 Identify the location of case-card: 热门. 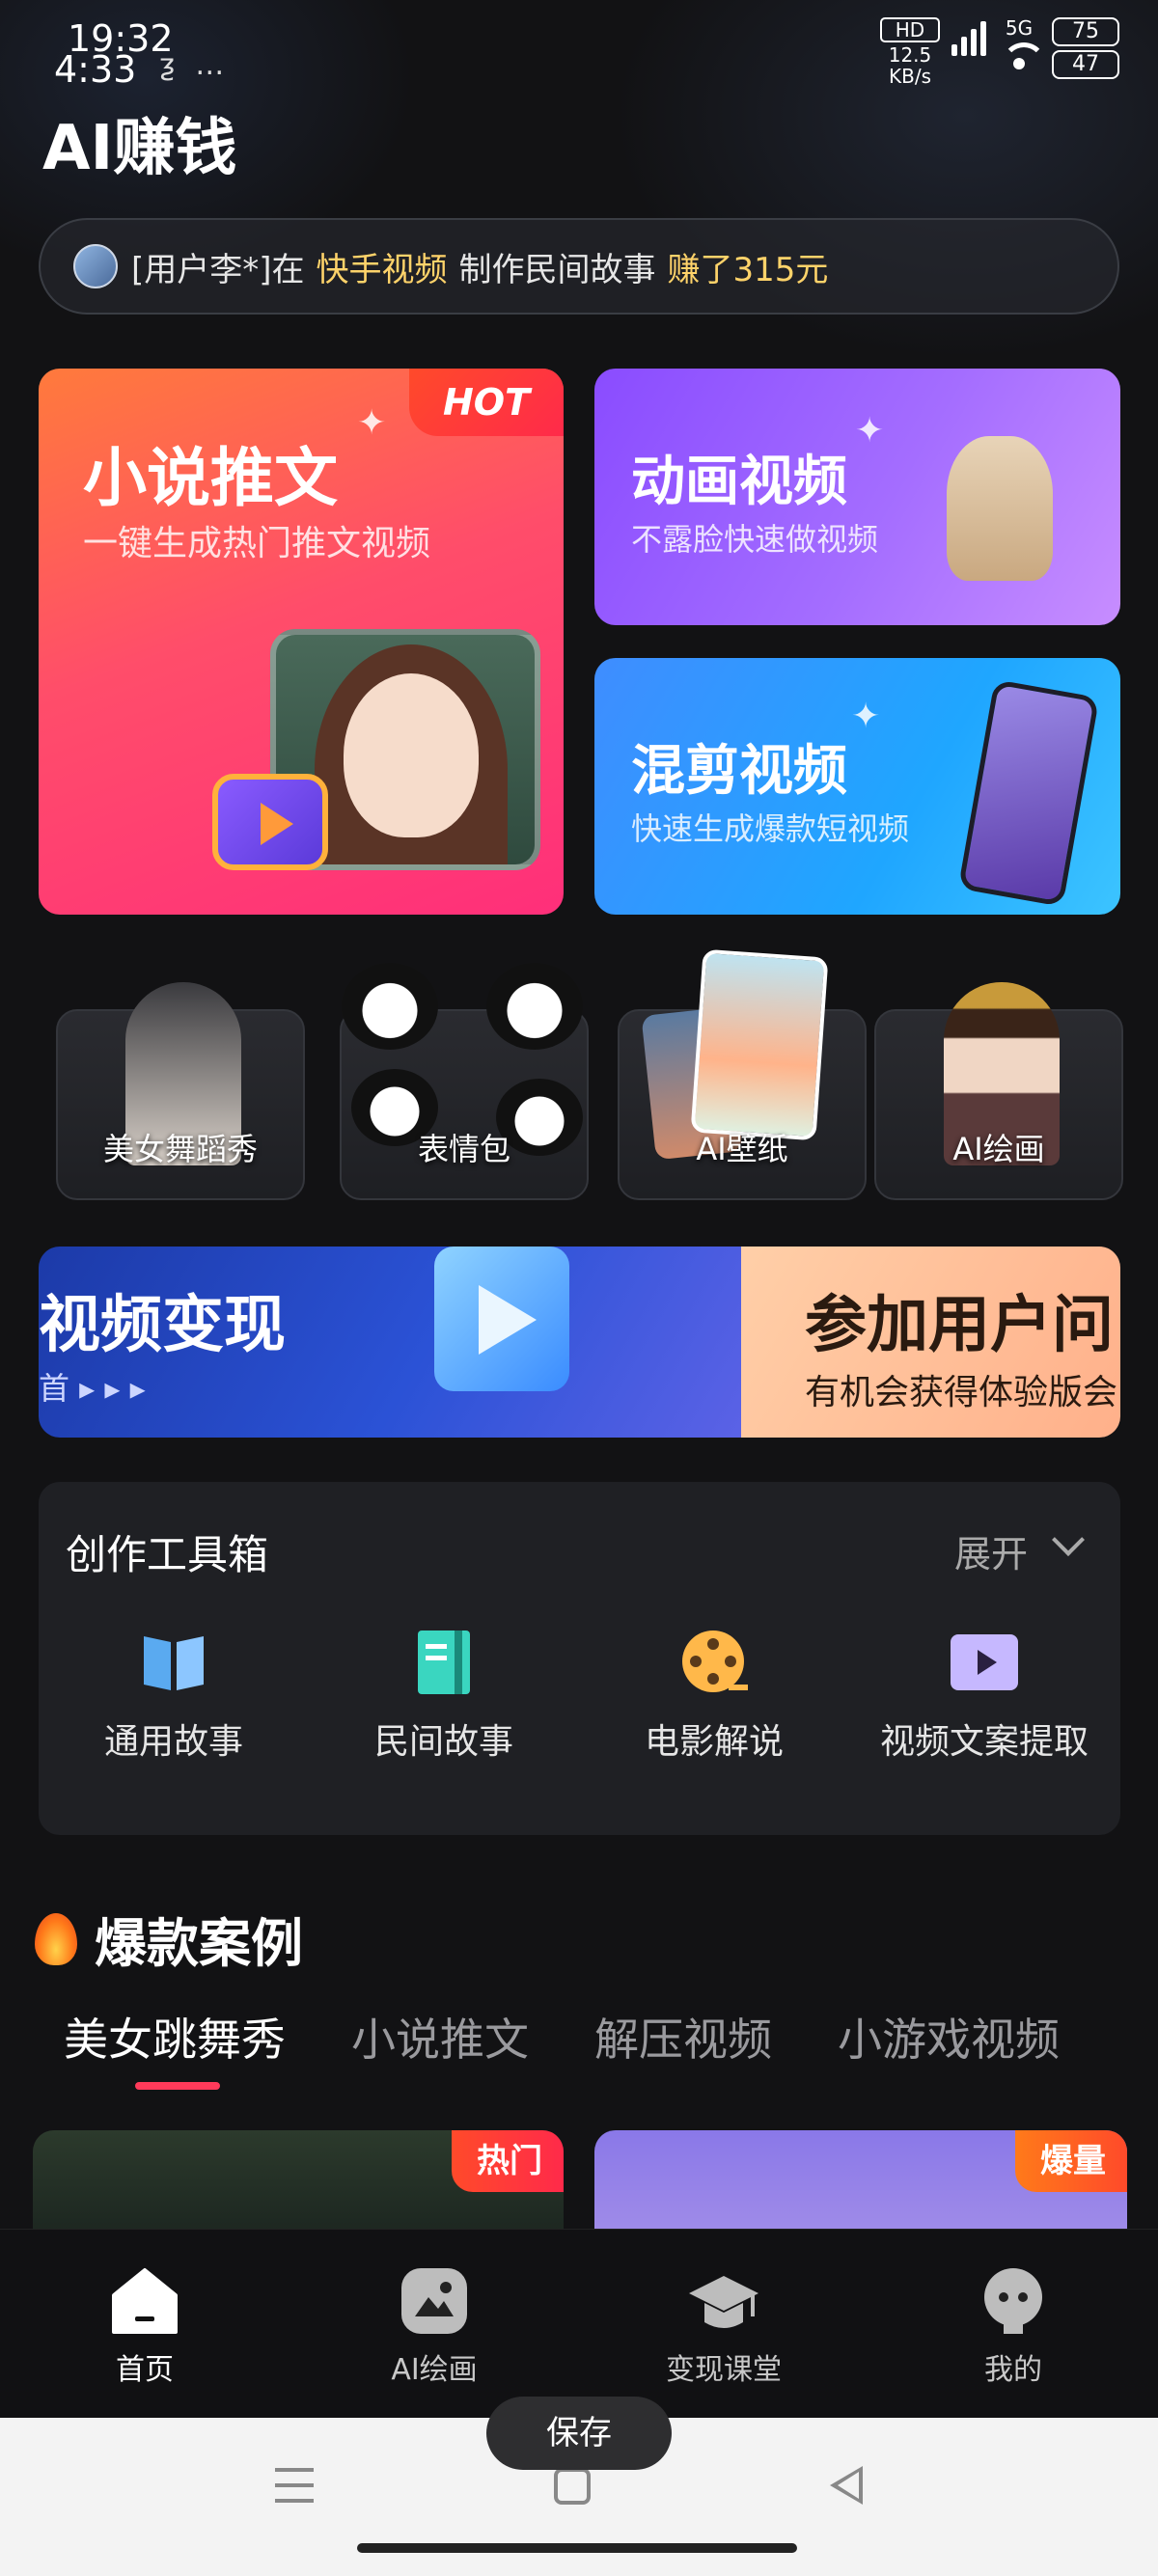
(298, 2179).